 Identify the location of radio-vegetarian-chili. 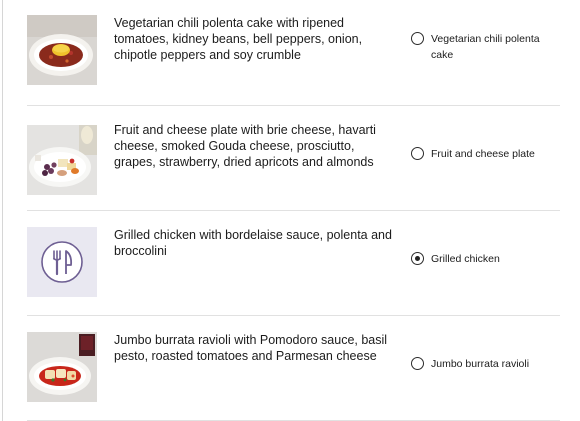
(417, 38).